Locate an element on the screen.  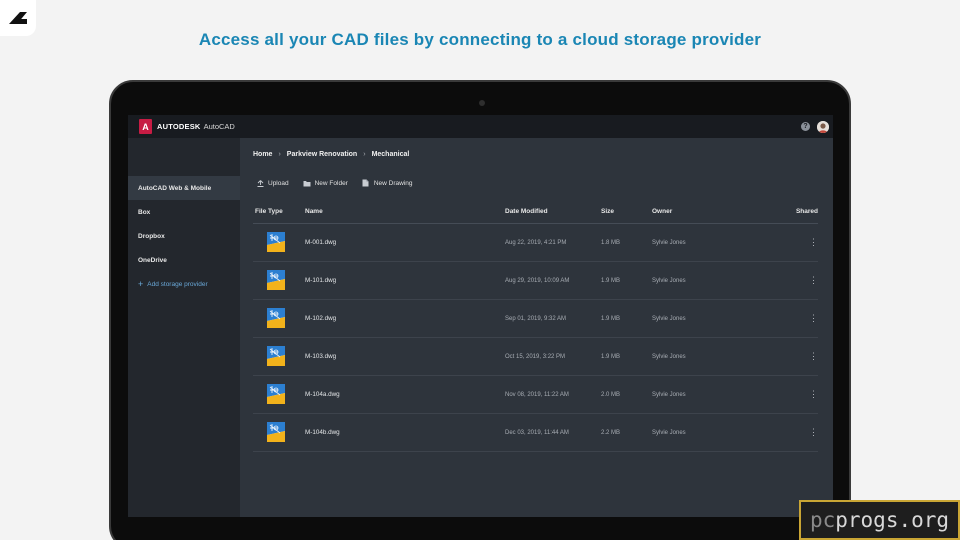
camera-icon is located at coordinates (482, 103).